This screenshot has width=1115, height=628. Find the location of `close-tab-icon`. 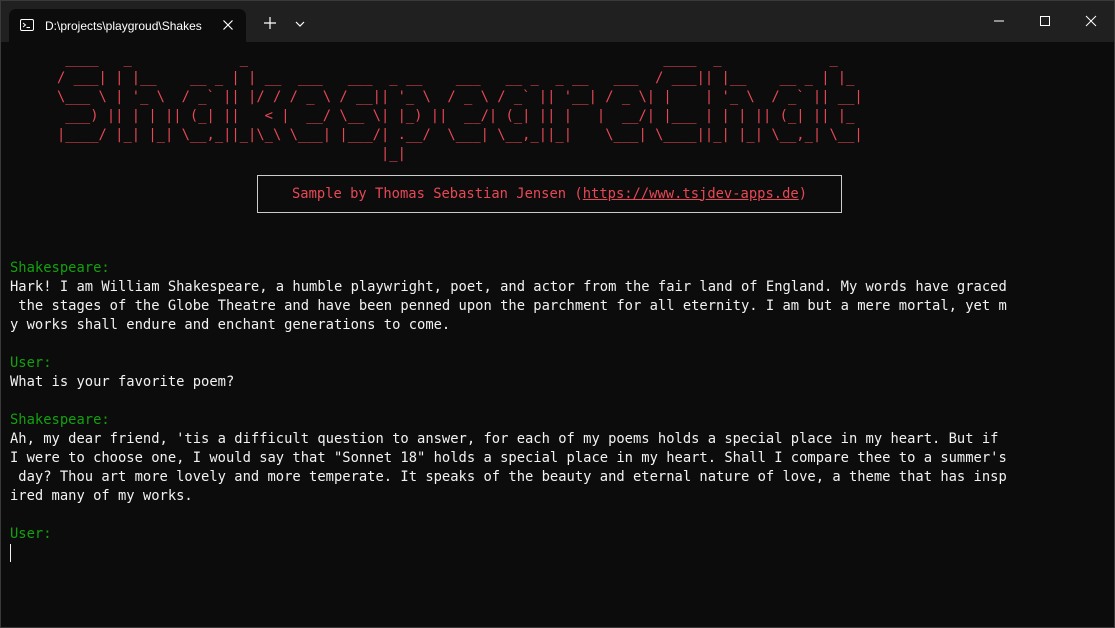

close-tab-icon is located at coordinates (228, 25).